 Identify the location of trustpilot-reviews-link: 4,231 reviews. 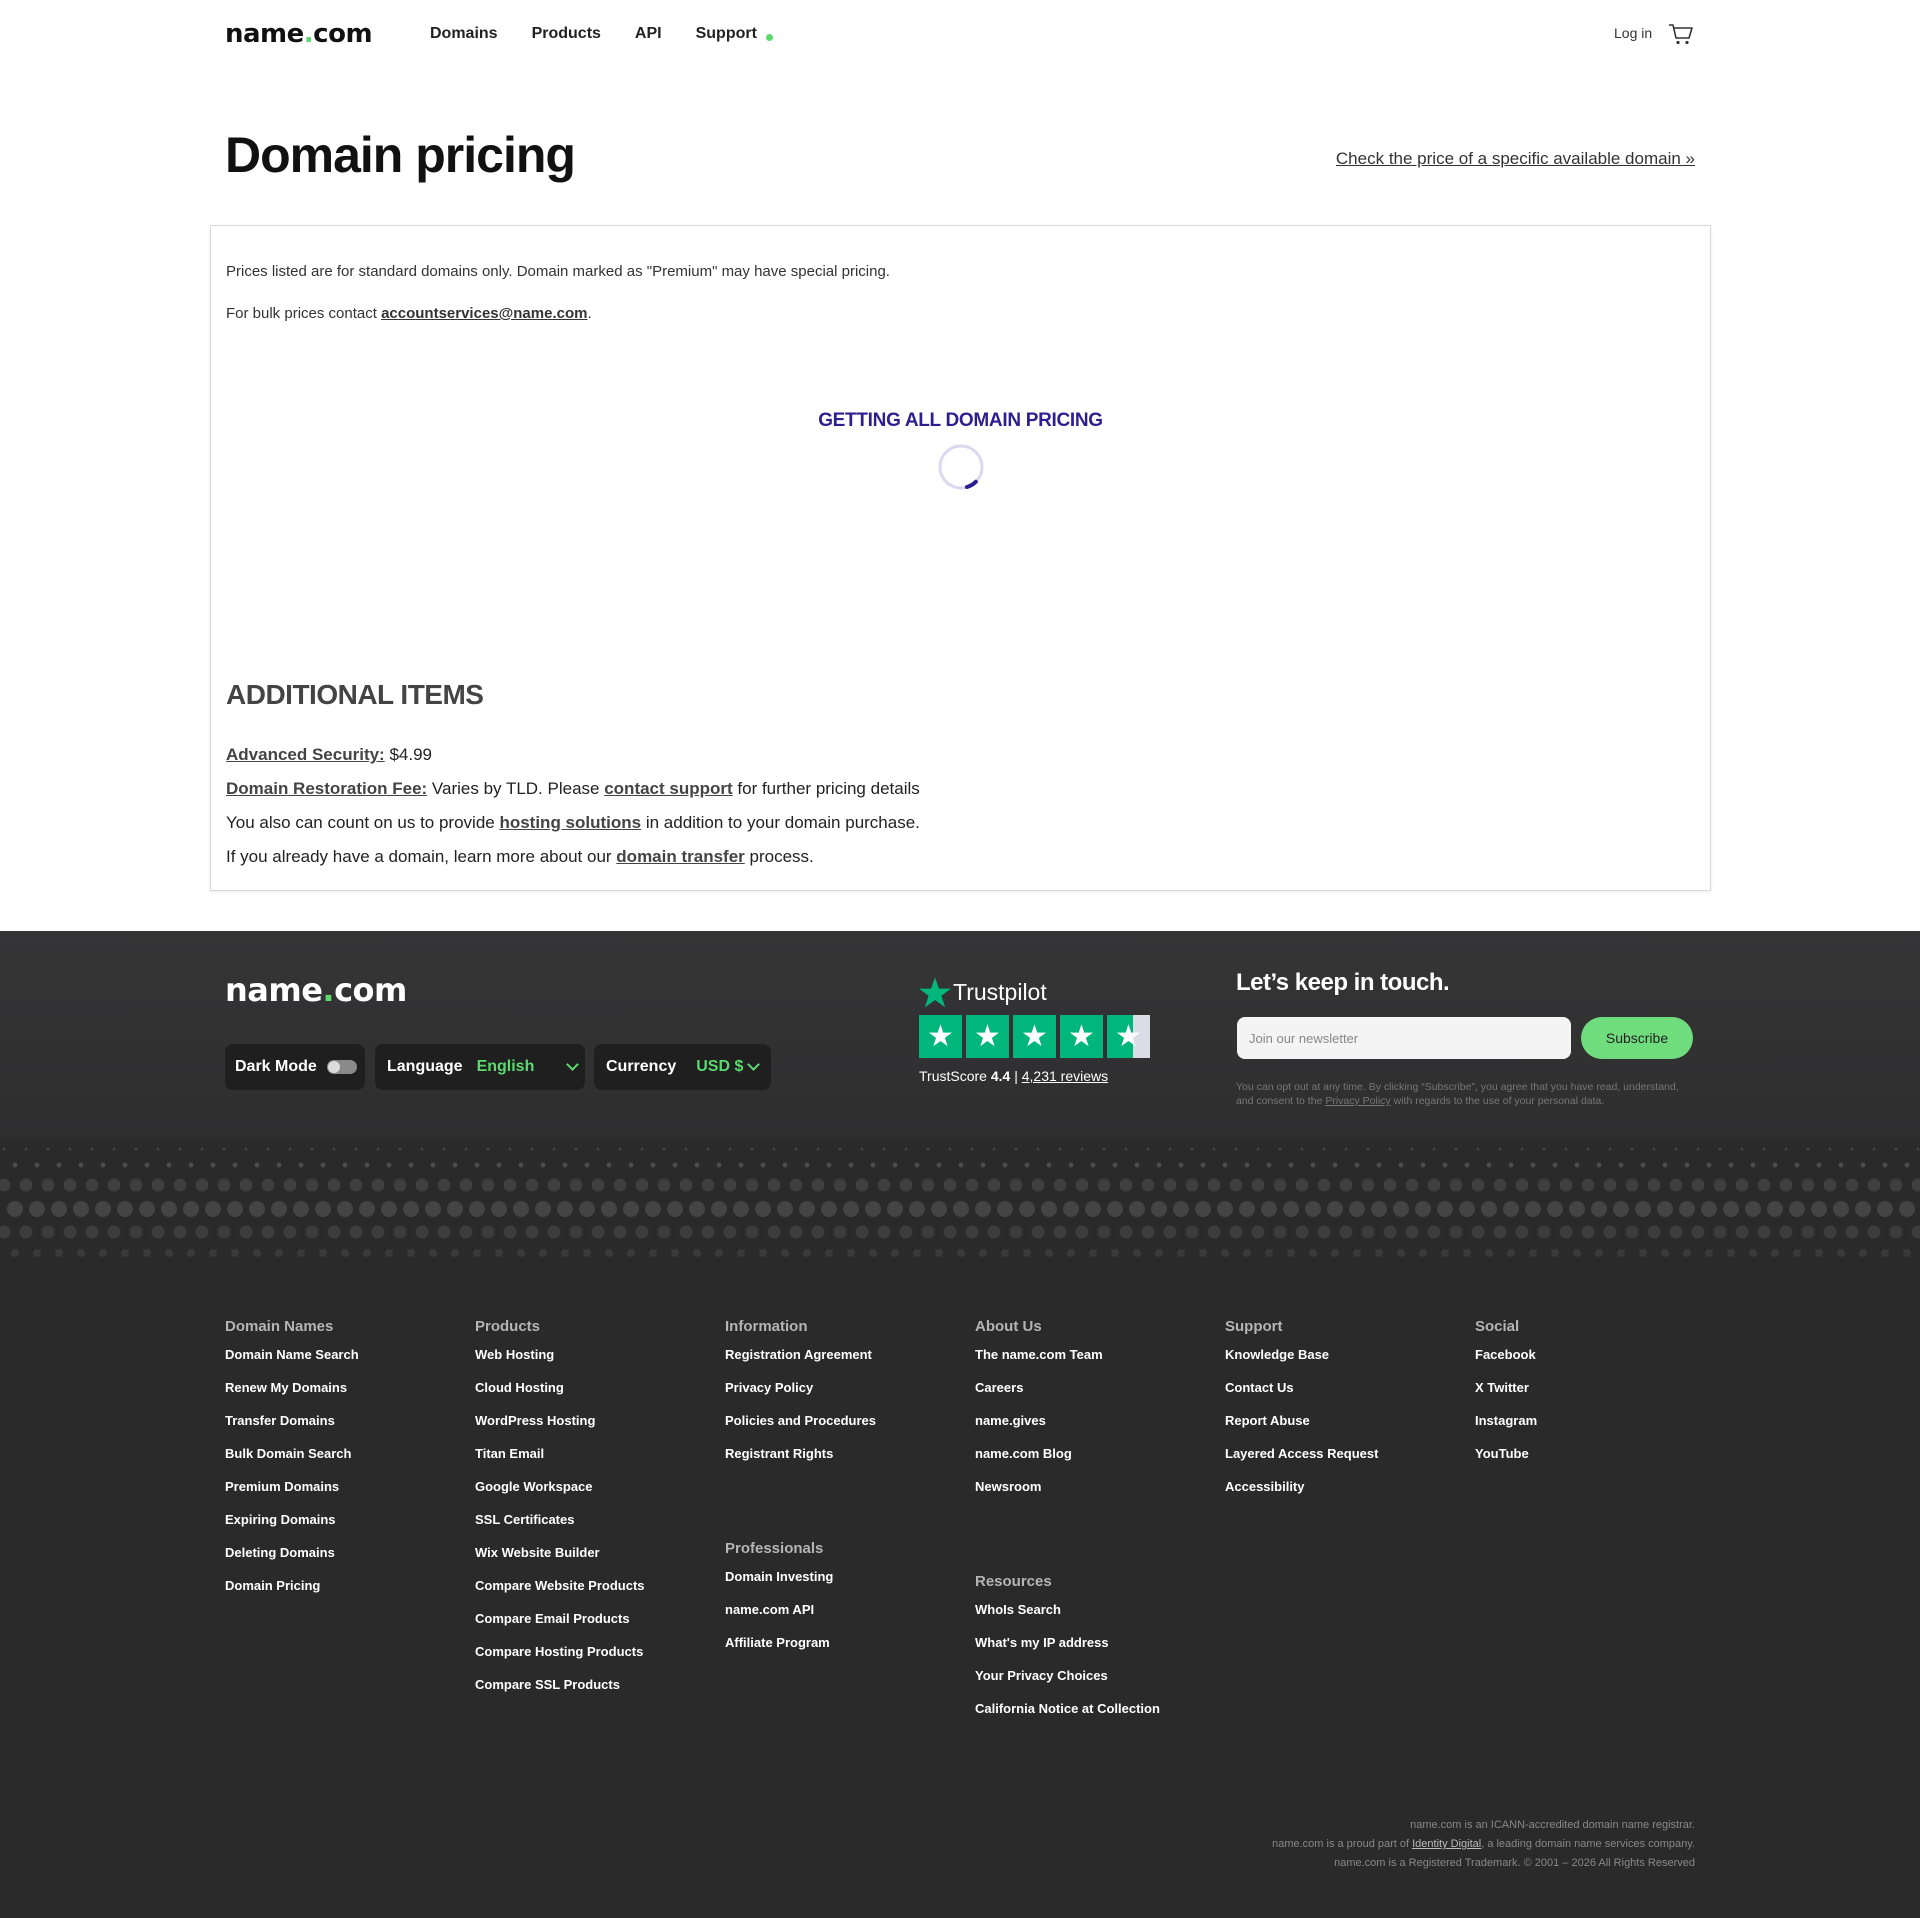
(1065, 1076).